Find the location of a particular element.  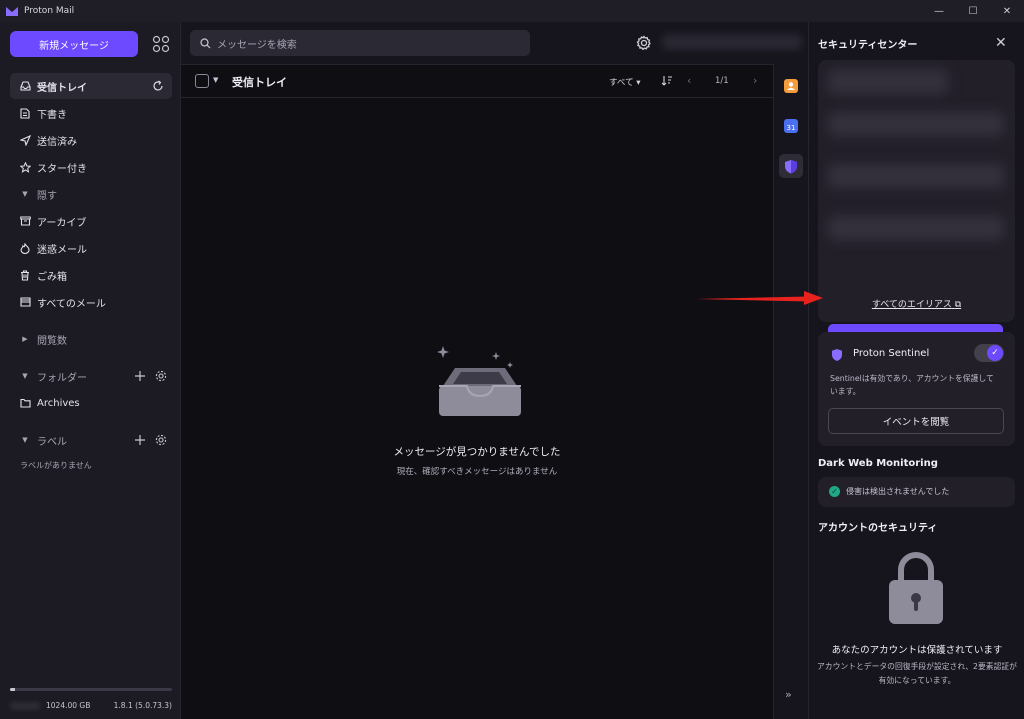

empty-state-title: メッセージが見つかりませんでした is located at coordinates (477, 452).